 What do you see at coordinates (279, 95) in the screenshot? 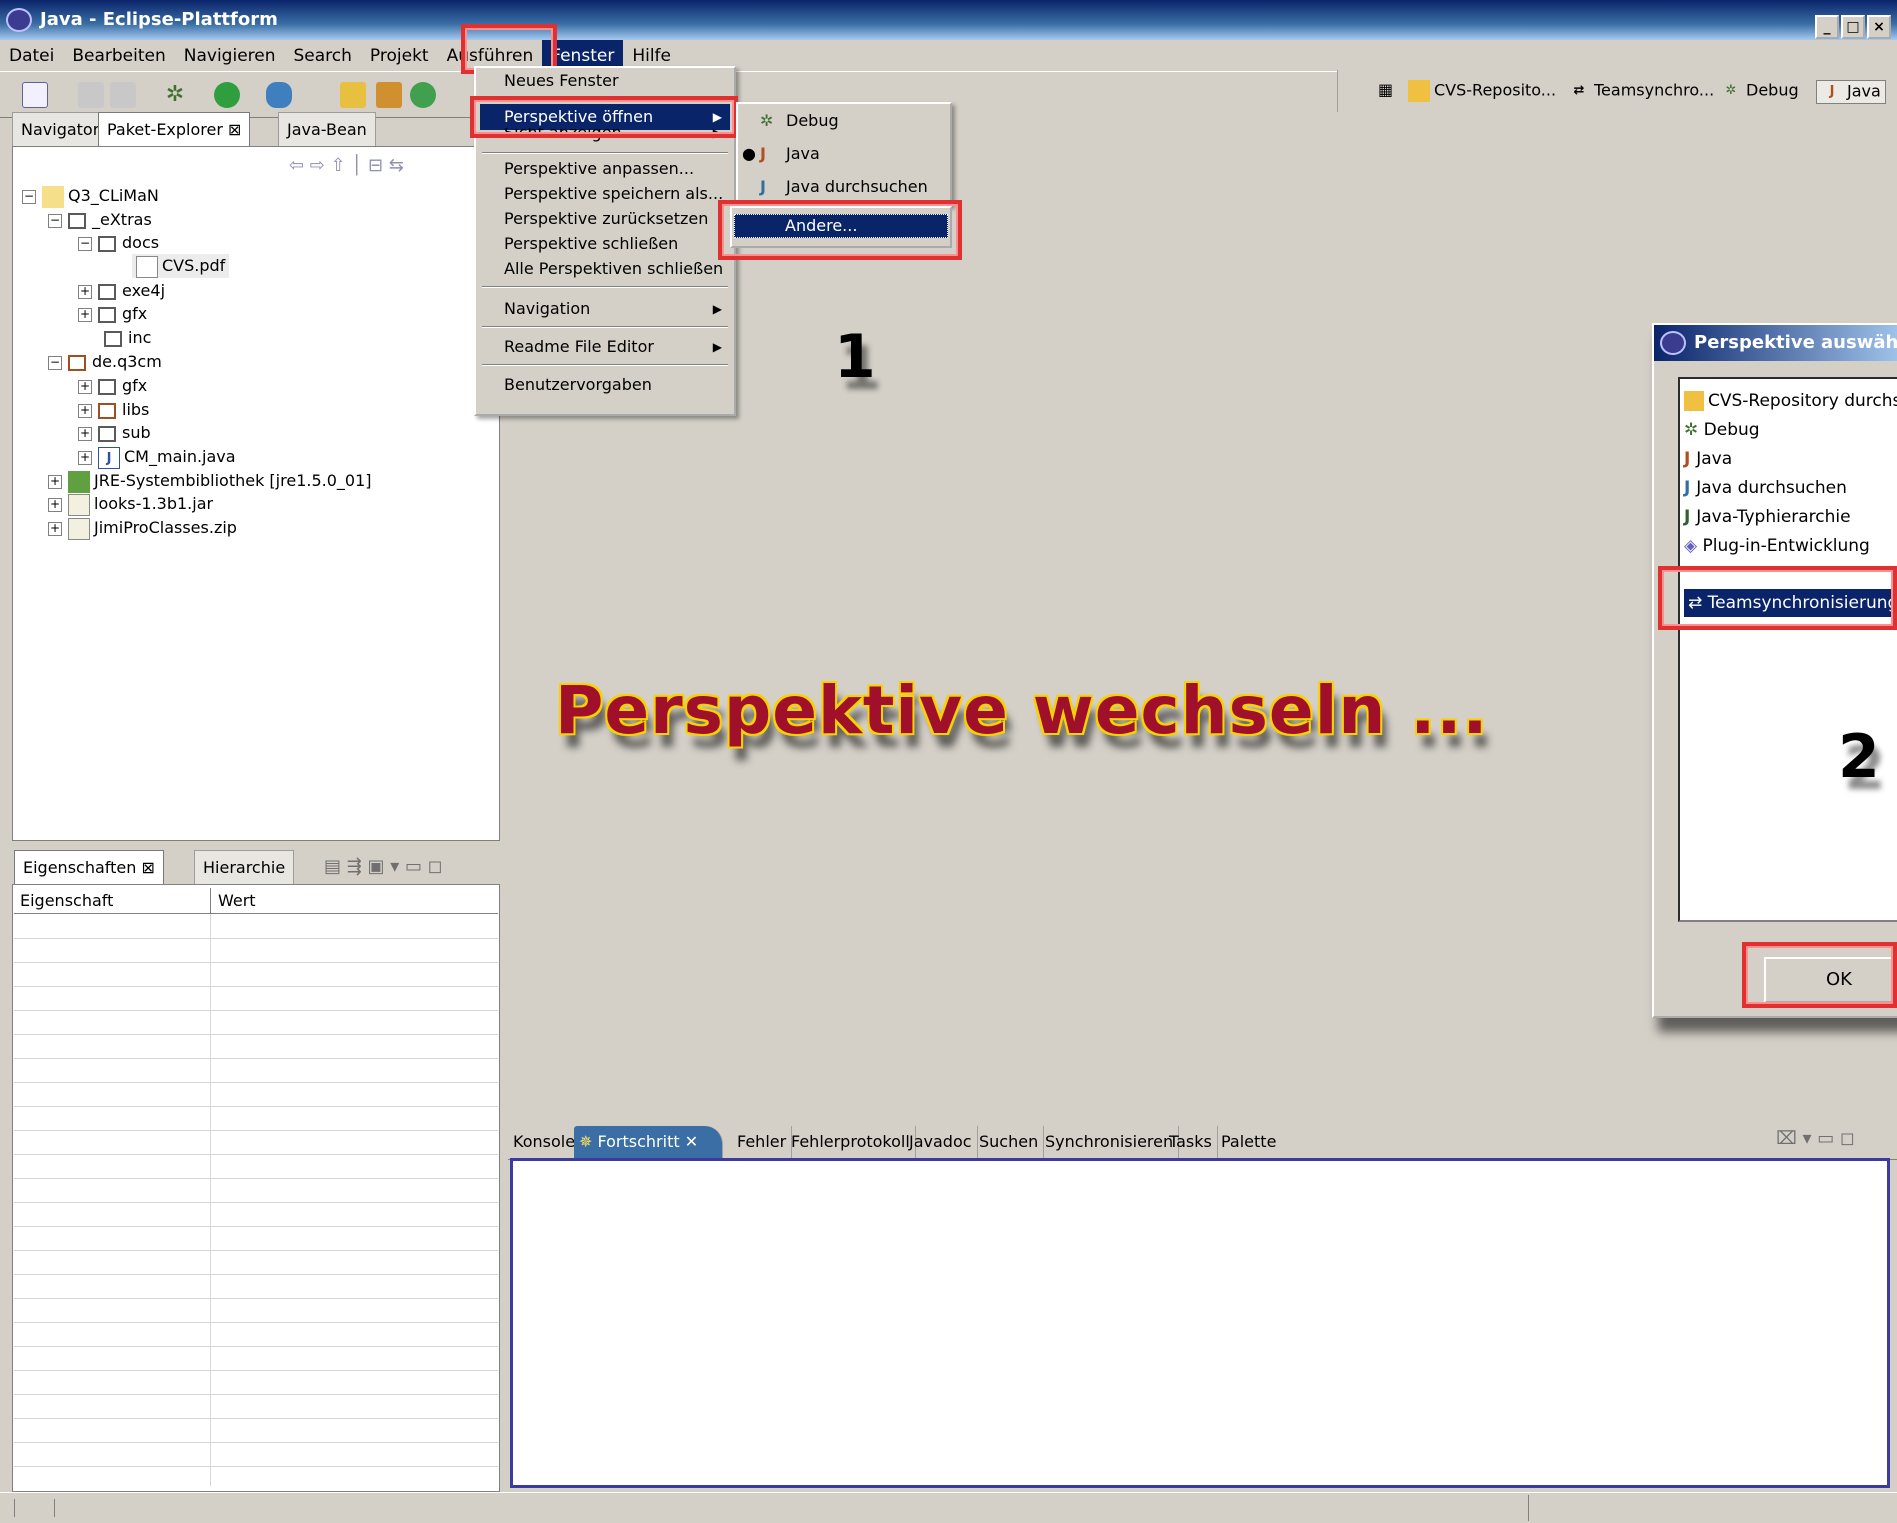
I see `external-tools-icon` at bounding box center [279, 95].